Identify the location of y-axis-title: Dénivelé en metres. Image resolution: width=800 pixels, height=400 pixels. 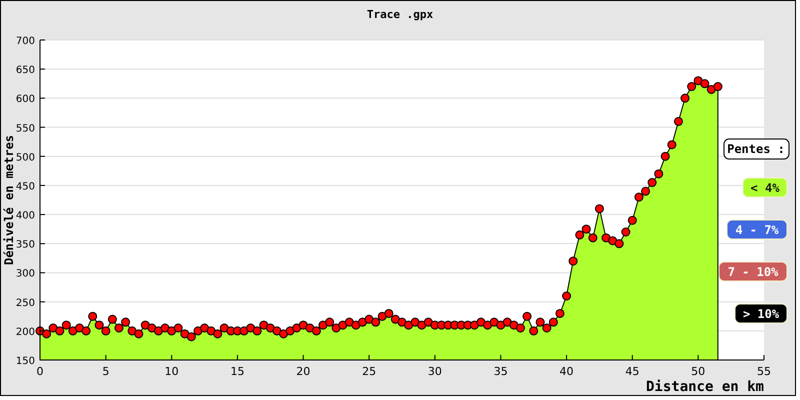
(9, 200).